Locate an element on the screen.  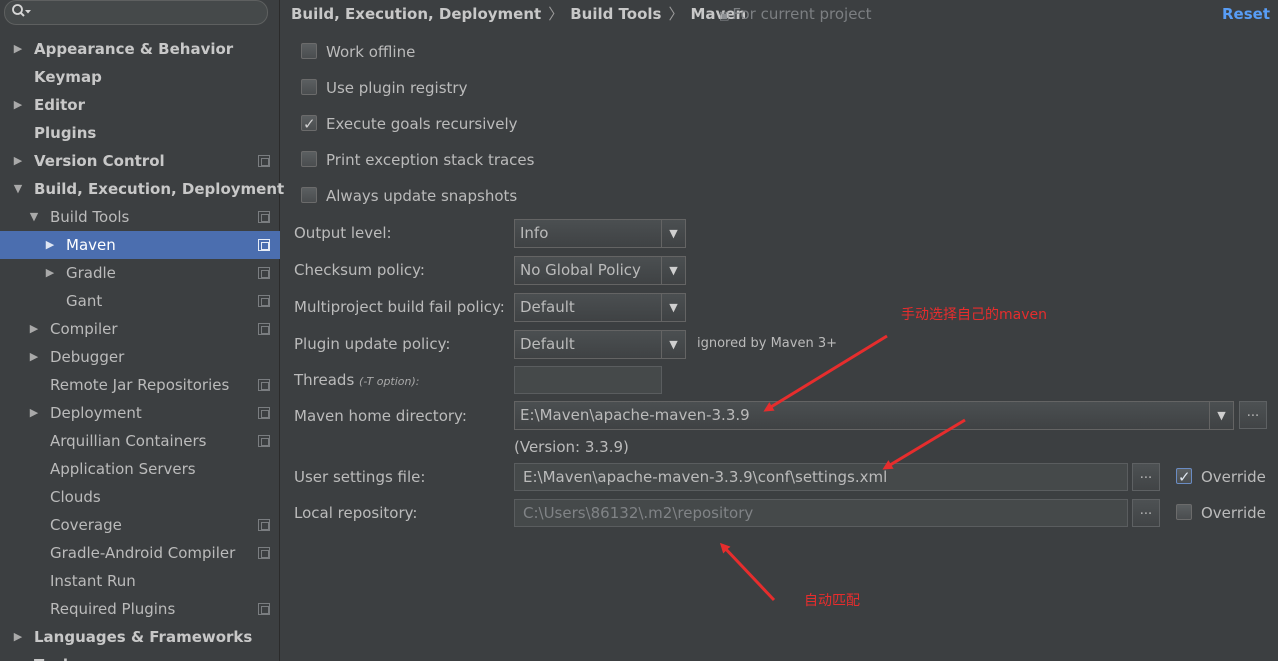
sidebar-item-label: Editor is located at coordinates (59, 105).